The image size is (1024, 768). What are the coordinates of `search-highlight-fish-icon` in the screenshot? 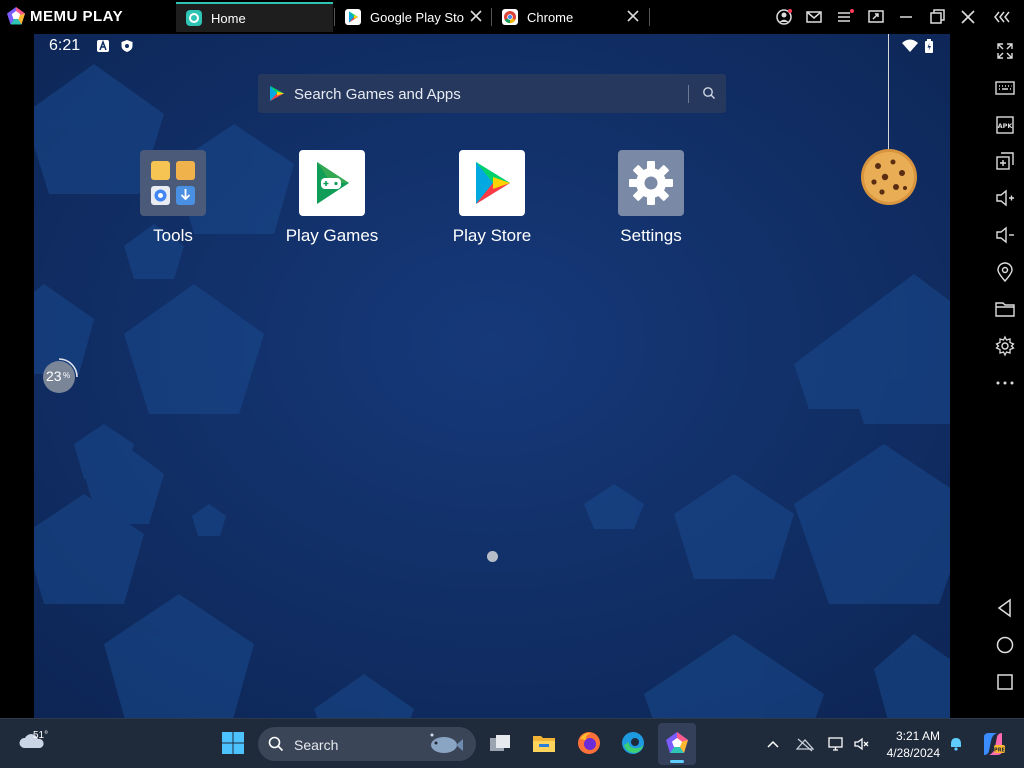 It's located at (446, 743).